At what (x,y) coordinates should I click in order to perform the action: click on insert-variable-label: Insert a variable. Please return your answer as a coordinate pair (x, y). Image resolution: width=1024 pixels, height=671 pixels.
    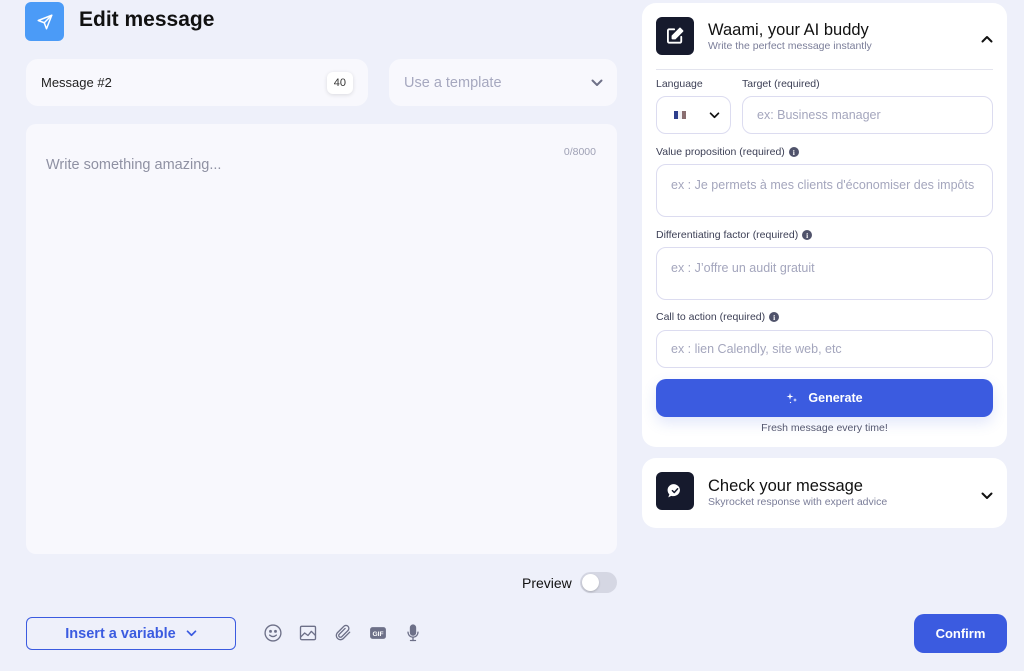
    Looking at the image, I should click on (120, 633).